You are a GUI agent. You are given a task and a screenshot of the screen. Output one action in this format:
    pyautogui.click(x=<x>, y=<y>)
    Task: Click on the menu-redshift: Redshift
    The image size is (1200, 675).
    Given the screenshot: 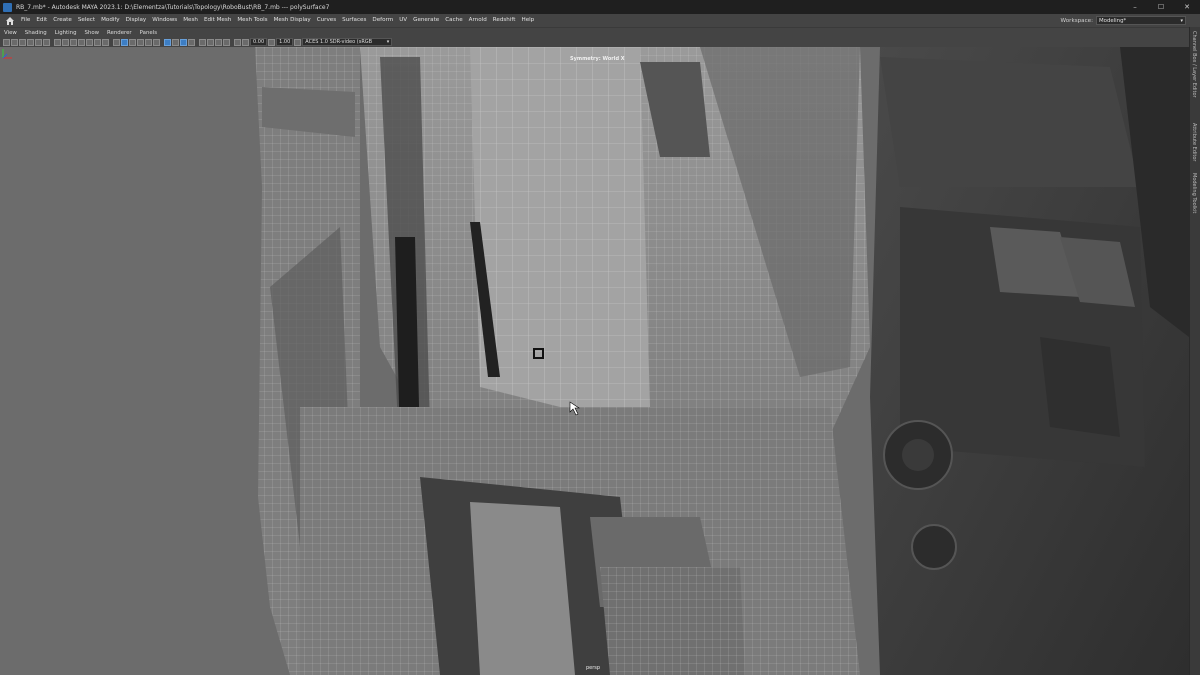 What is the action you would take?
    pyautogui.click(x=504, y=20)
    